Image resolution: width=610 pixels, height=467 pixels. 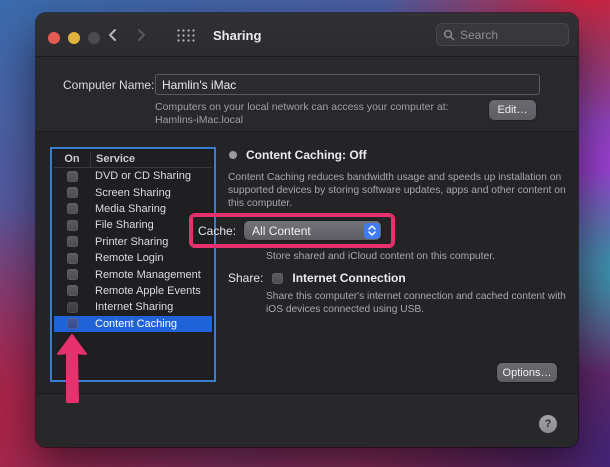 What do you see at coordinates (72, 368) in the screenshot?
I see `callout-arrow-icon` at bounding box center [72, 368].